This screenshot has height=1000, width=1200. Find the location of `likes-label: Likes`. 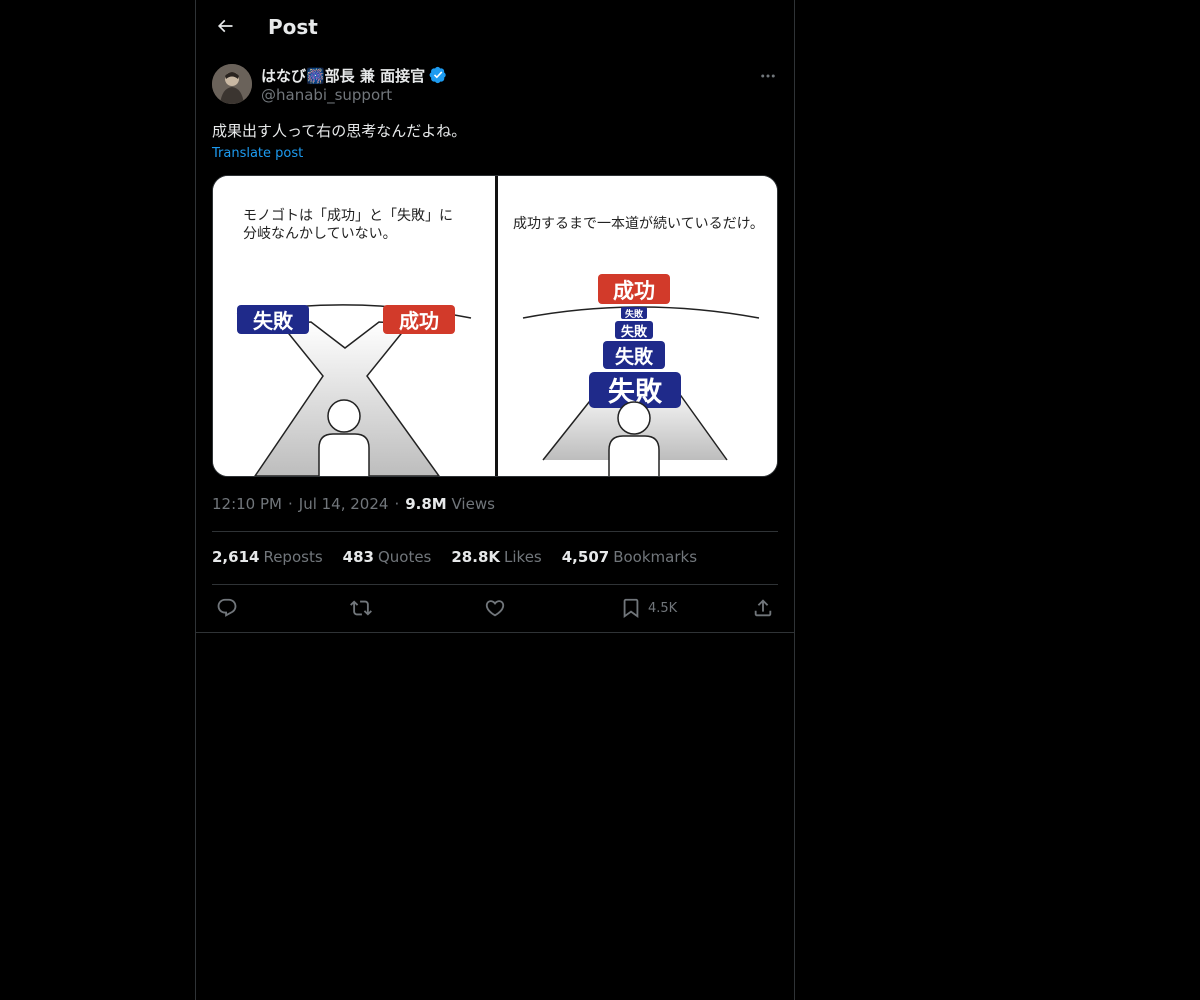

likes-label: Likes is located at coordinates (523, 557).